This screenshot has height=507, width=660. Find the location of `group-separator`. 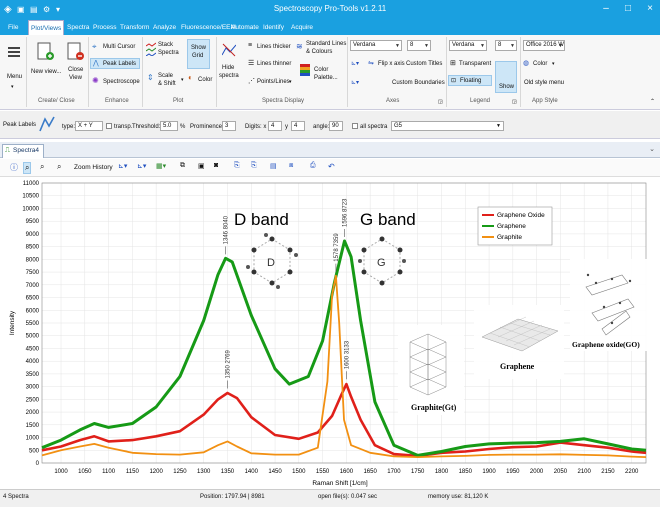

group-separator is located at coordinates (446, 72).